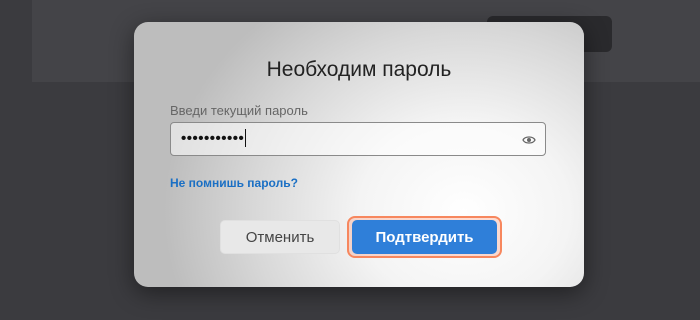  Describe the element at coordinates (214, 138) in the screenshot. I see `password-value: •••••••••••` at that location.